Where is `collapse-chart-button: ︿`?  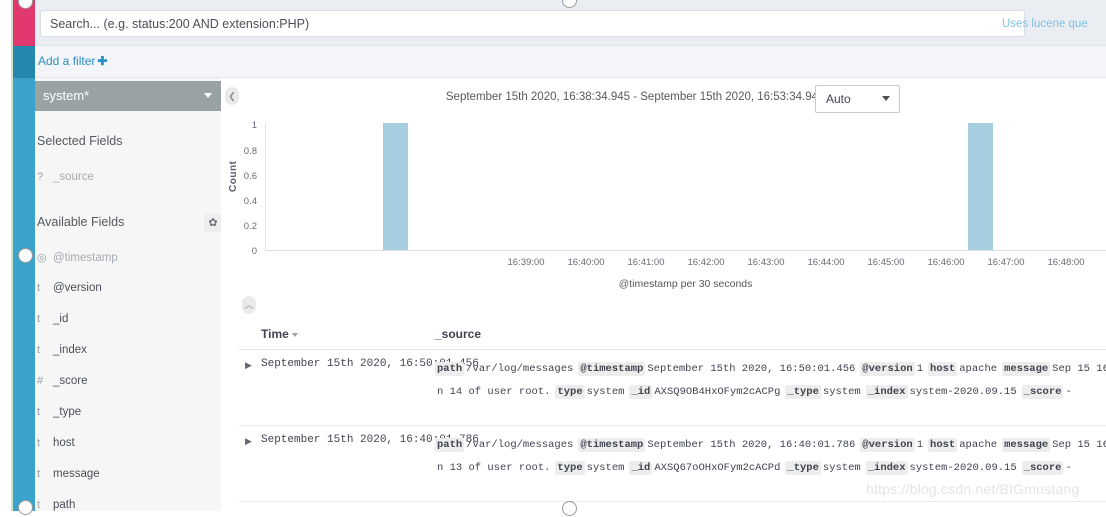 collapse-chart-button: ︿ is located at coordinates (249, 305).